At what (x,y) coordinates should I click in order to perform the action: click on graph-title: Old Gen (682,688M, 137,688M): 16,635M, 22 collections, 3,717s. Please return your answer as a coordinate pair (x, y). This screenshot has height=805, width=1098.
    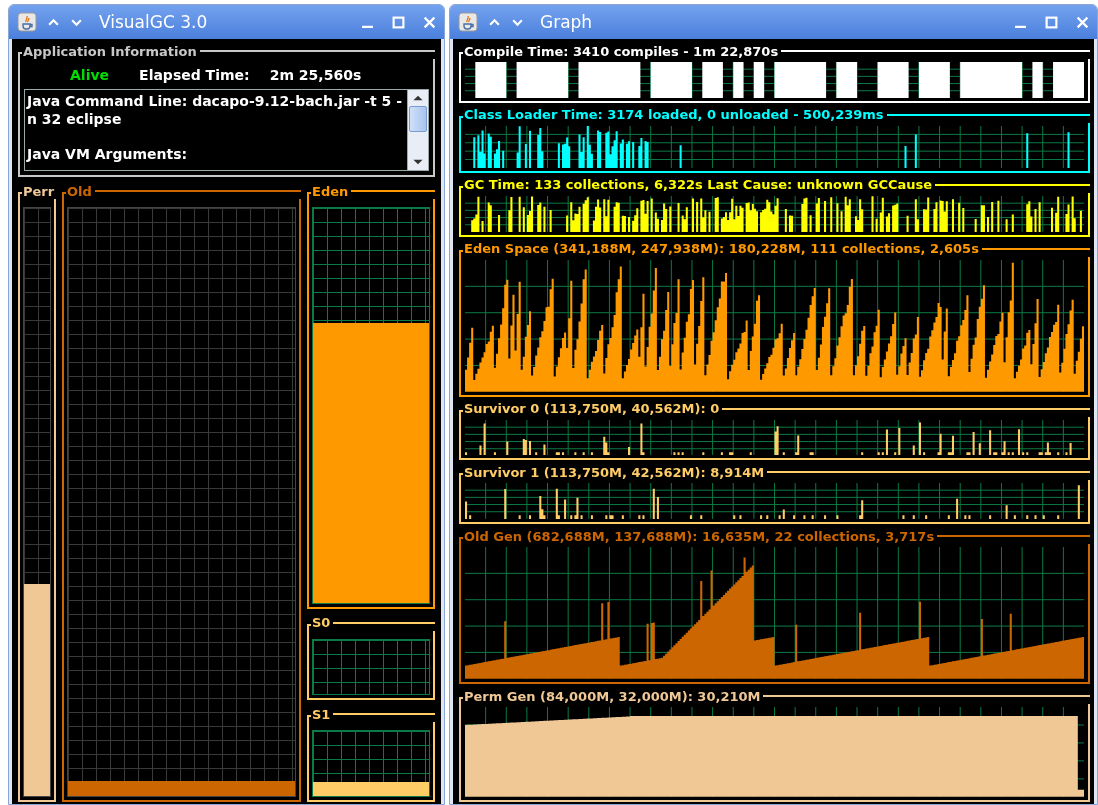
    Looking at the image, I should click on (699, 536).